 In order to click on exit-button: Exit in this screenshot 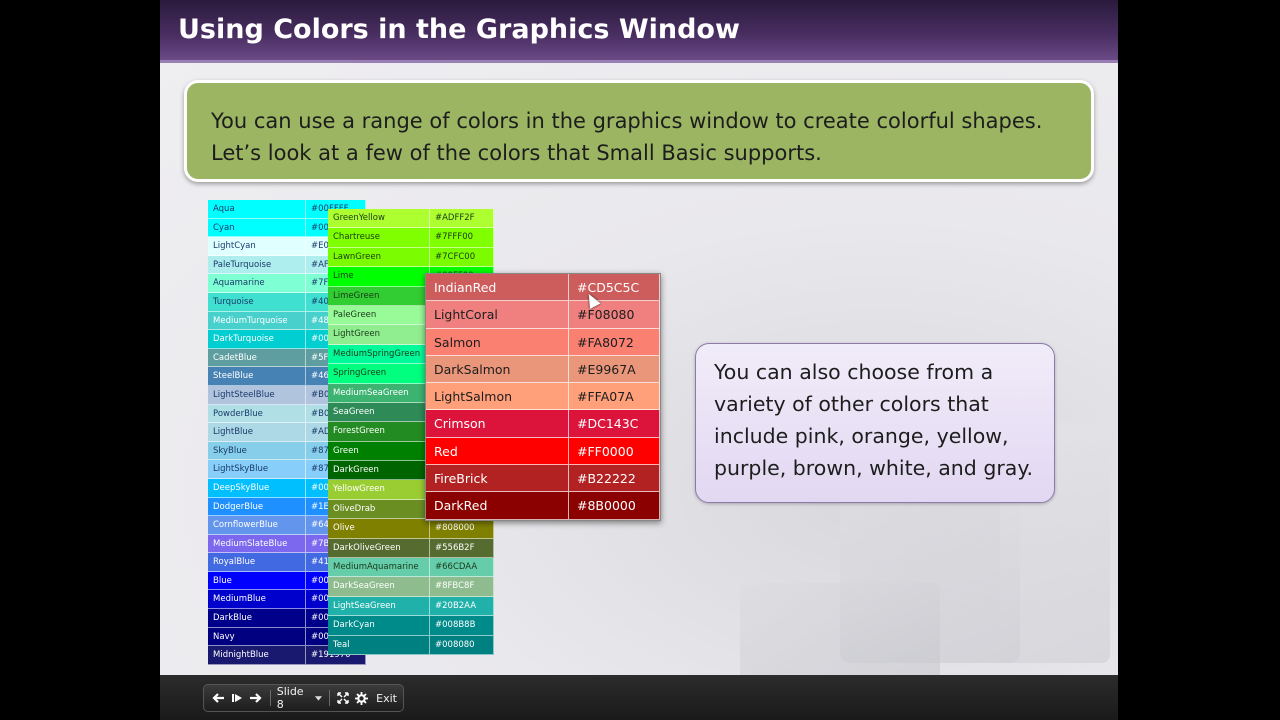, I will do `click(386, 698)`.